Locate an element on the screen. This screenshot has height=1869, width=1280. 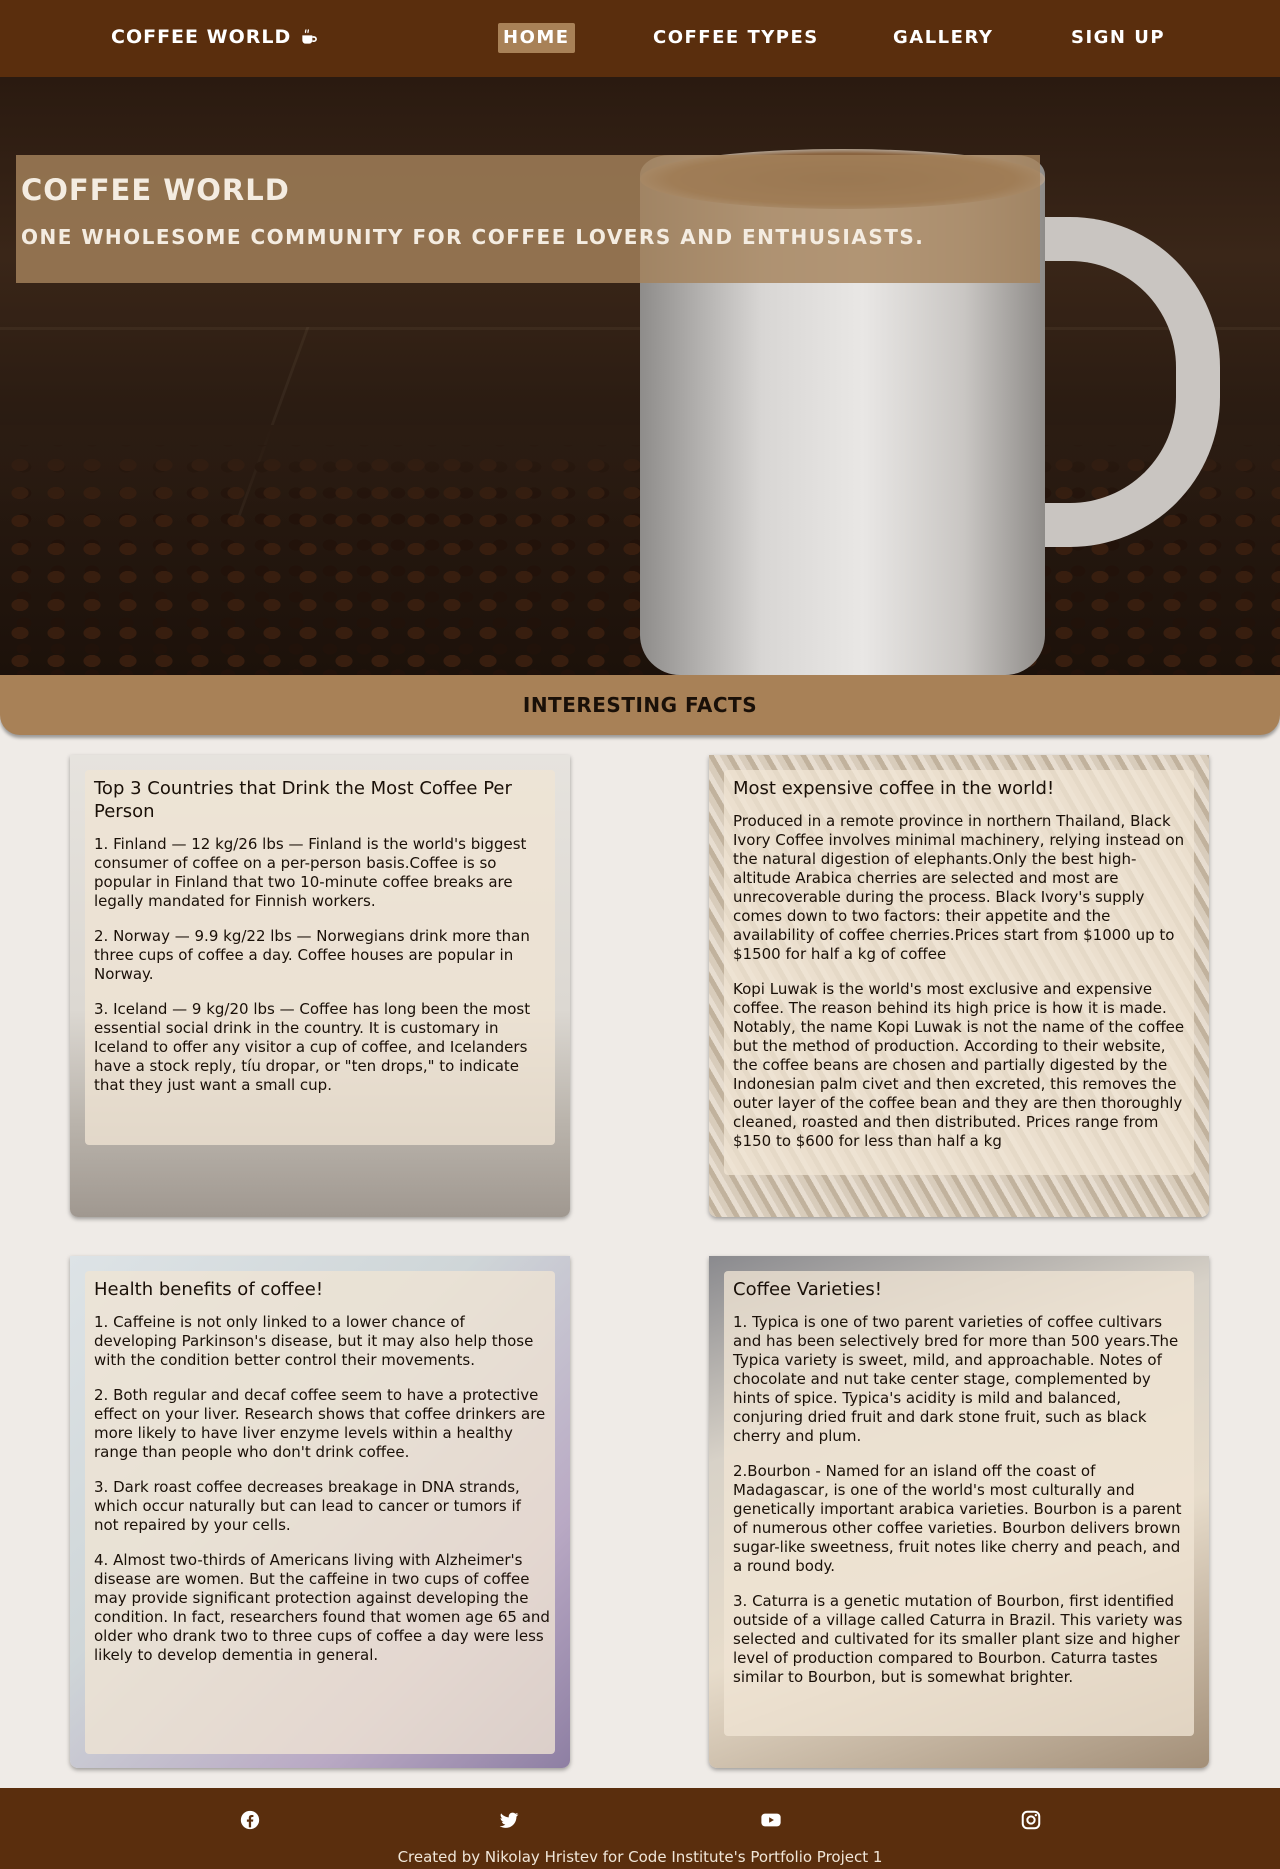
card-title: Coffee Varieties! is located at coordinates (808, 1289).